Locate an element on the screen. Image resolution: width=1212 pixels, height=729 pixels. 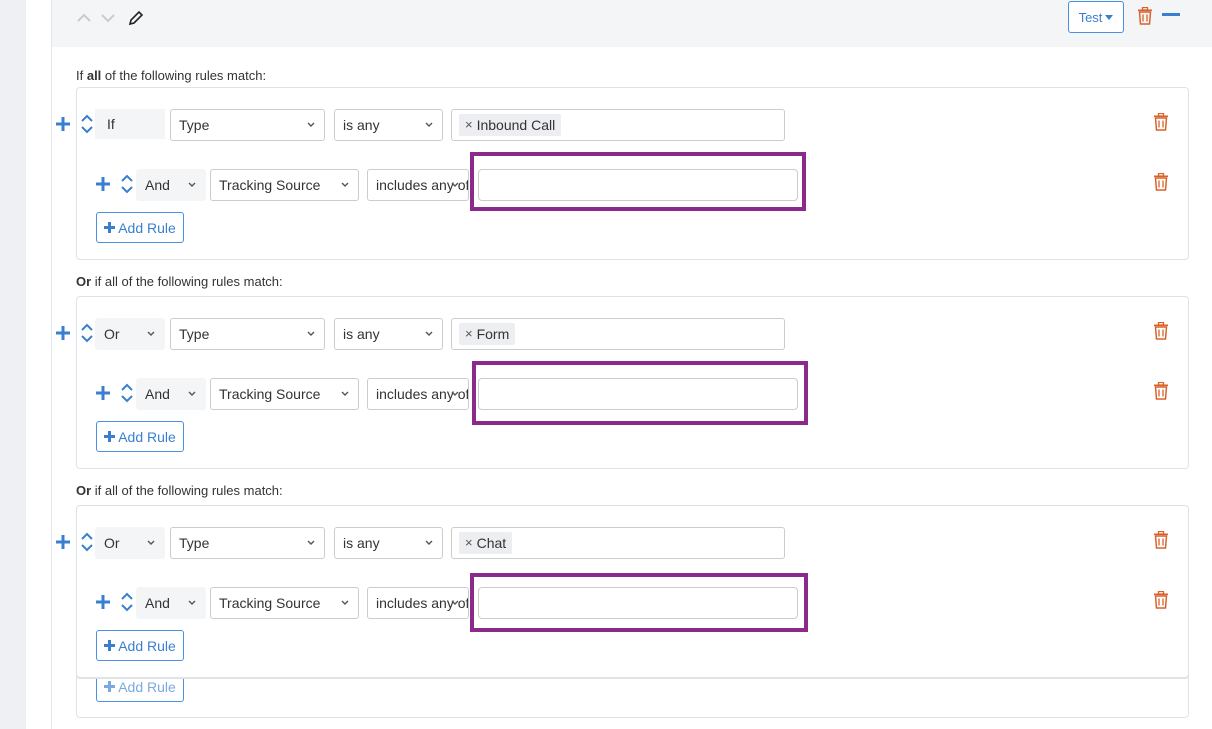
test-dropdown-button: Test is located at coordinates (1096, 17).